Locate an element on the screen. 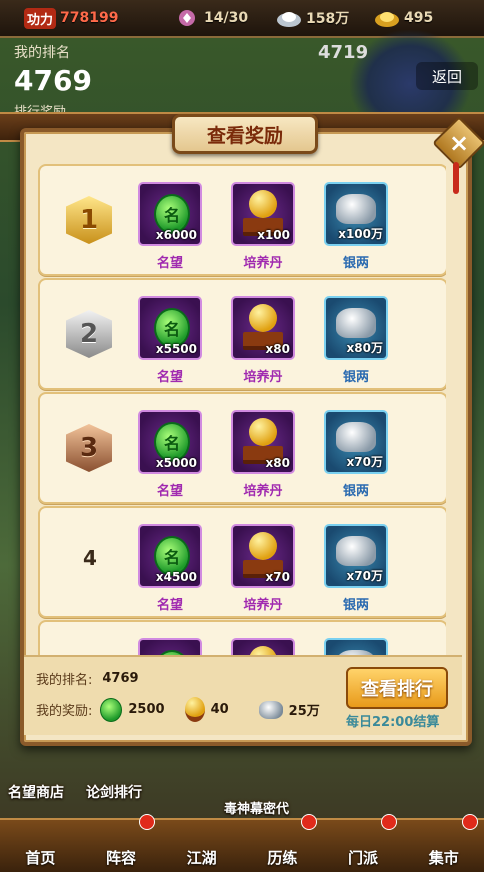  silver-value: 158万 is located at coordinates (328, 19).